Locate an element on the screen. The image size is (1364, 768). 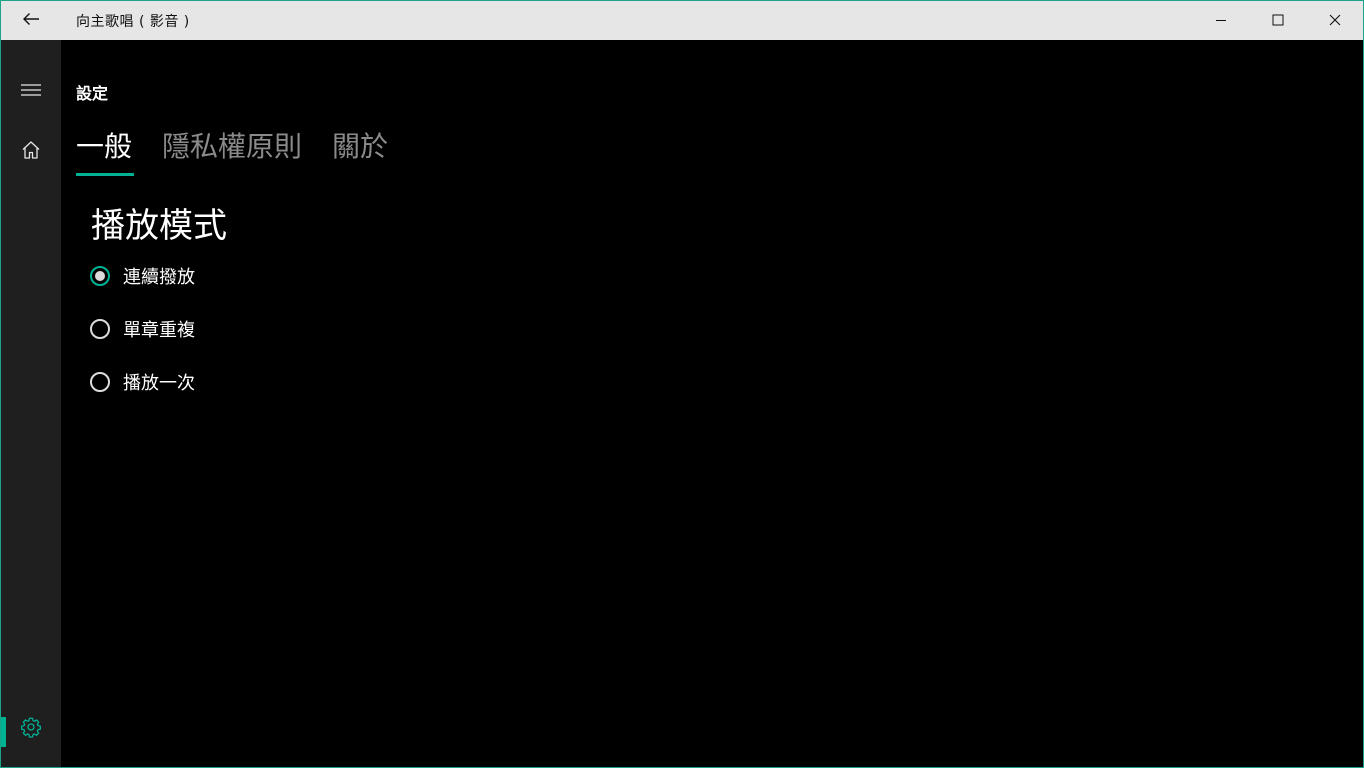
gear-icon is located at coordinates (31, 729).